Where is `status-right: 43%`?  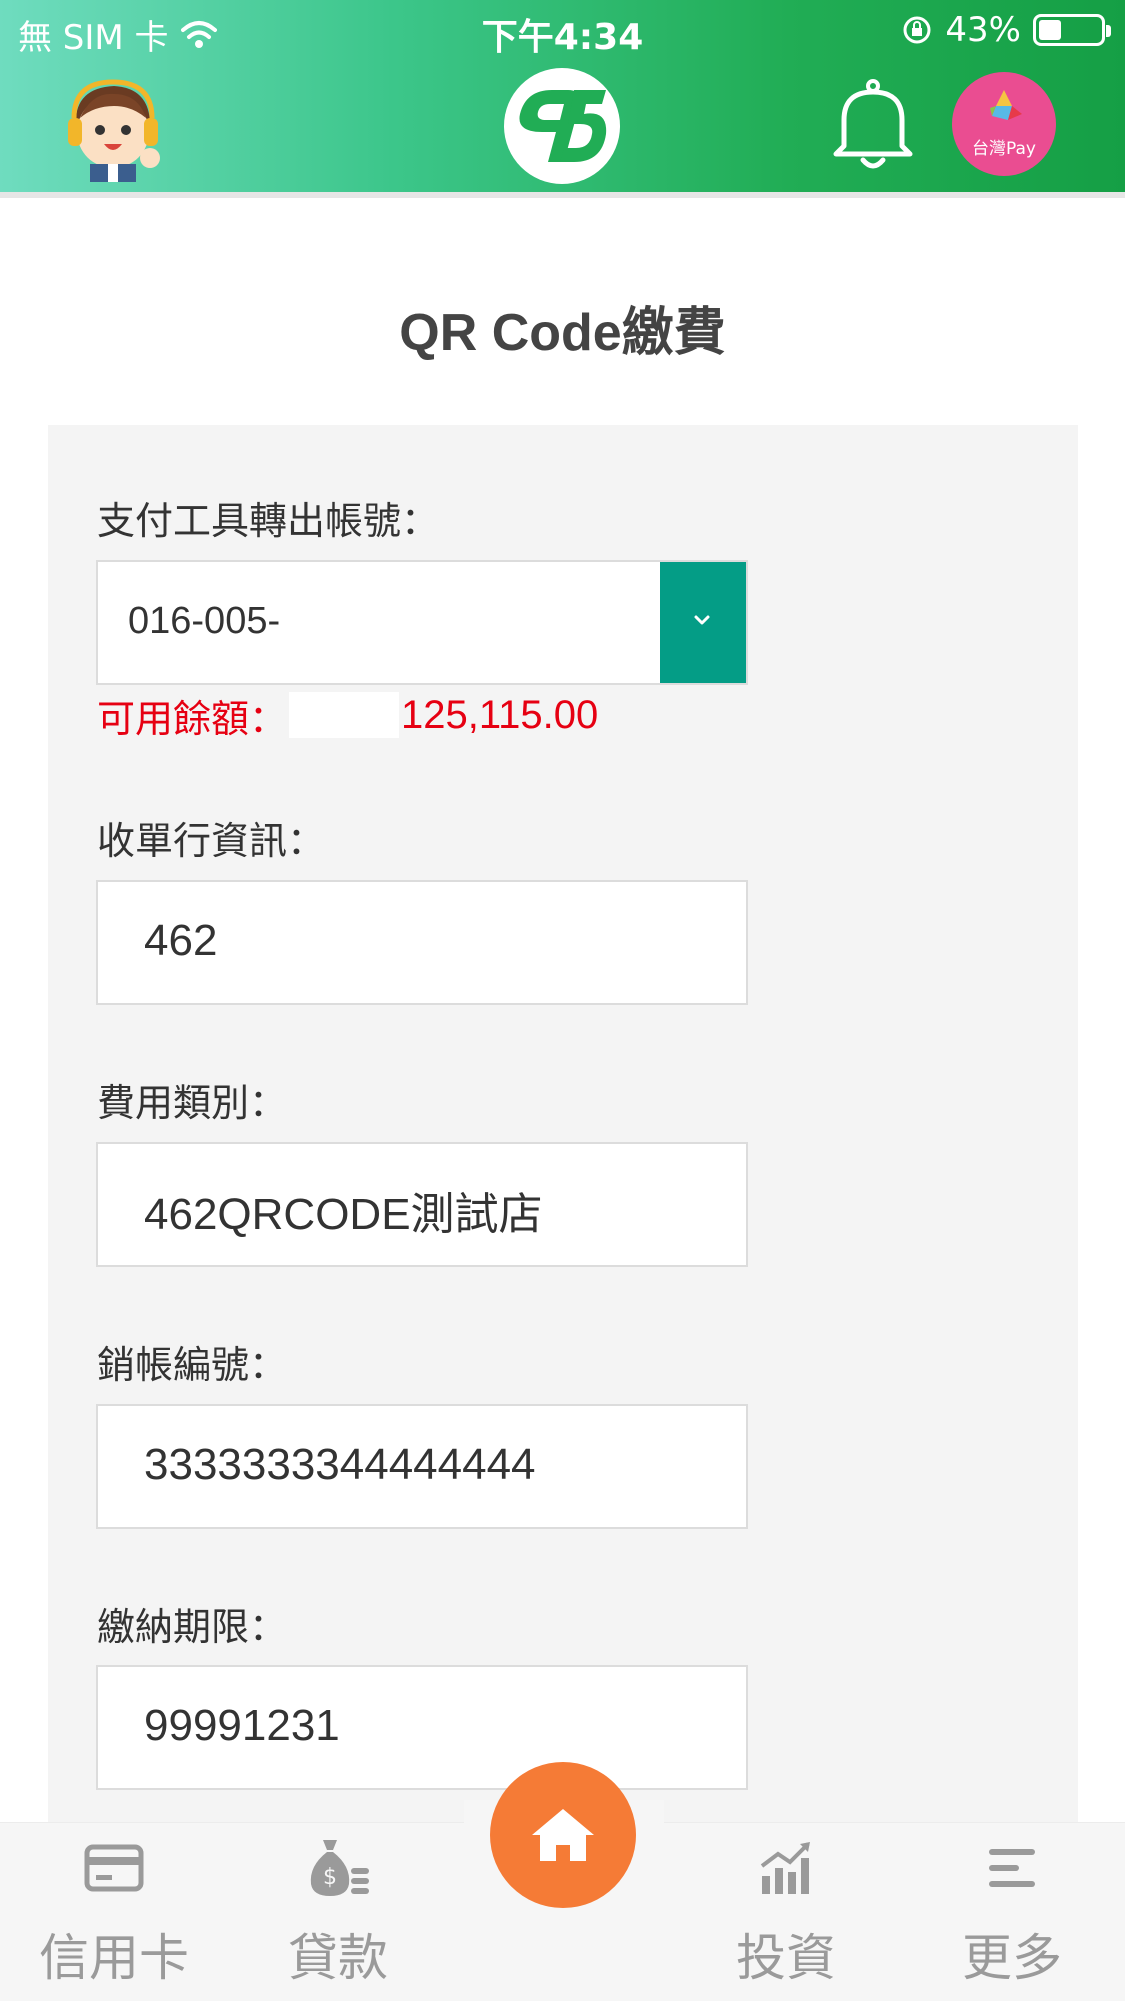
status-right: 43% is located at coordinates (1006, 30).